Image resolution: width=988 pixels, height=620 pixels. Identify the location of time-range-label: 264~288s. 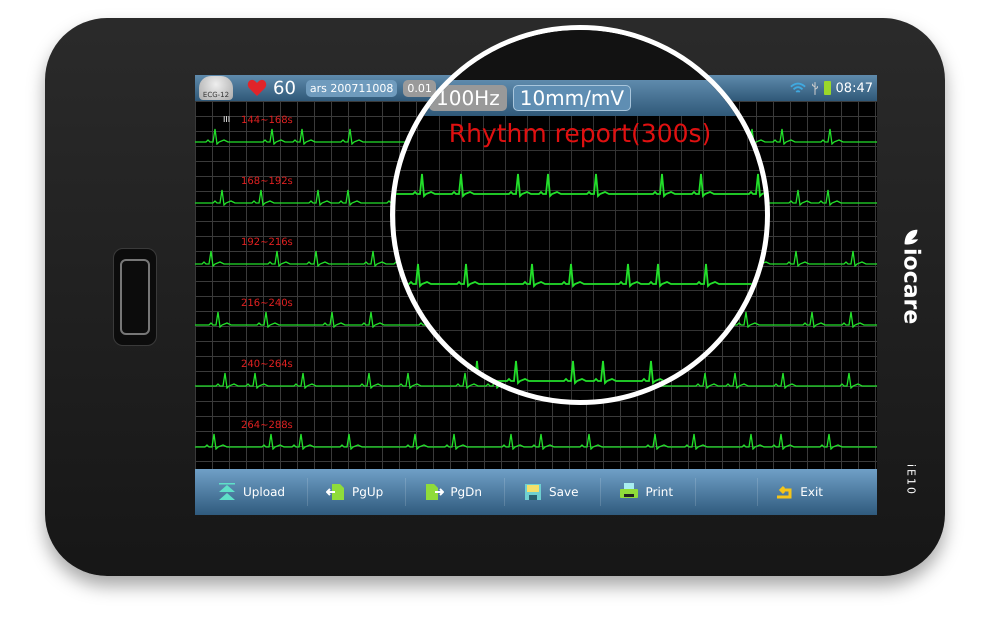
(267, 425).